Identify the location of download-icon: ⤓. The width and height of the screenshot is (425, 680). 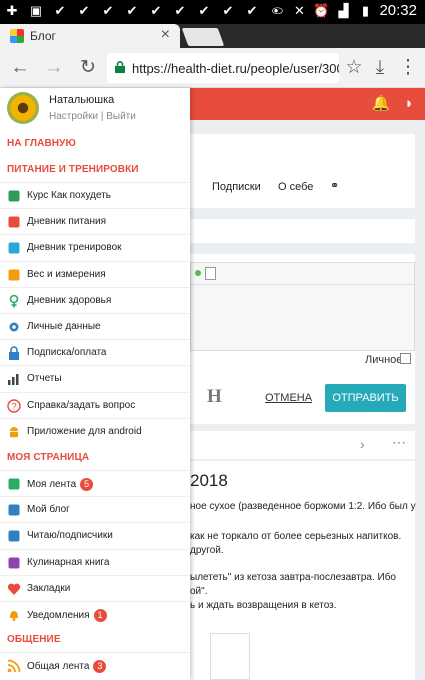
(380, 68).